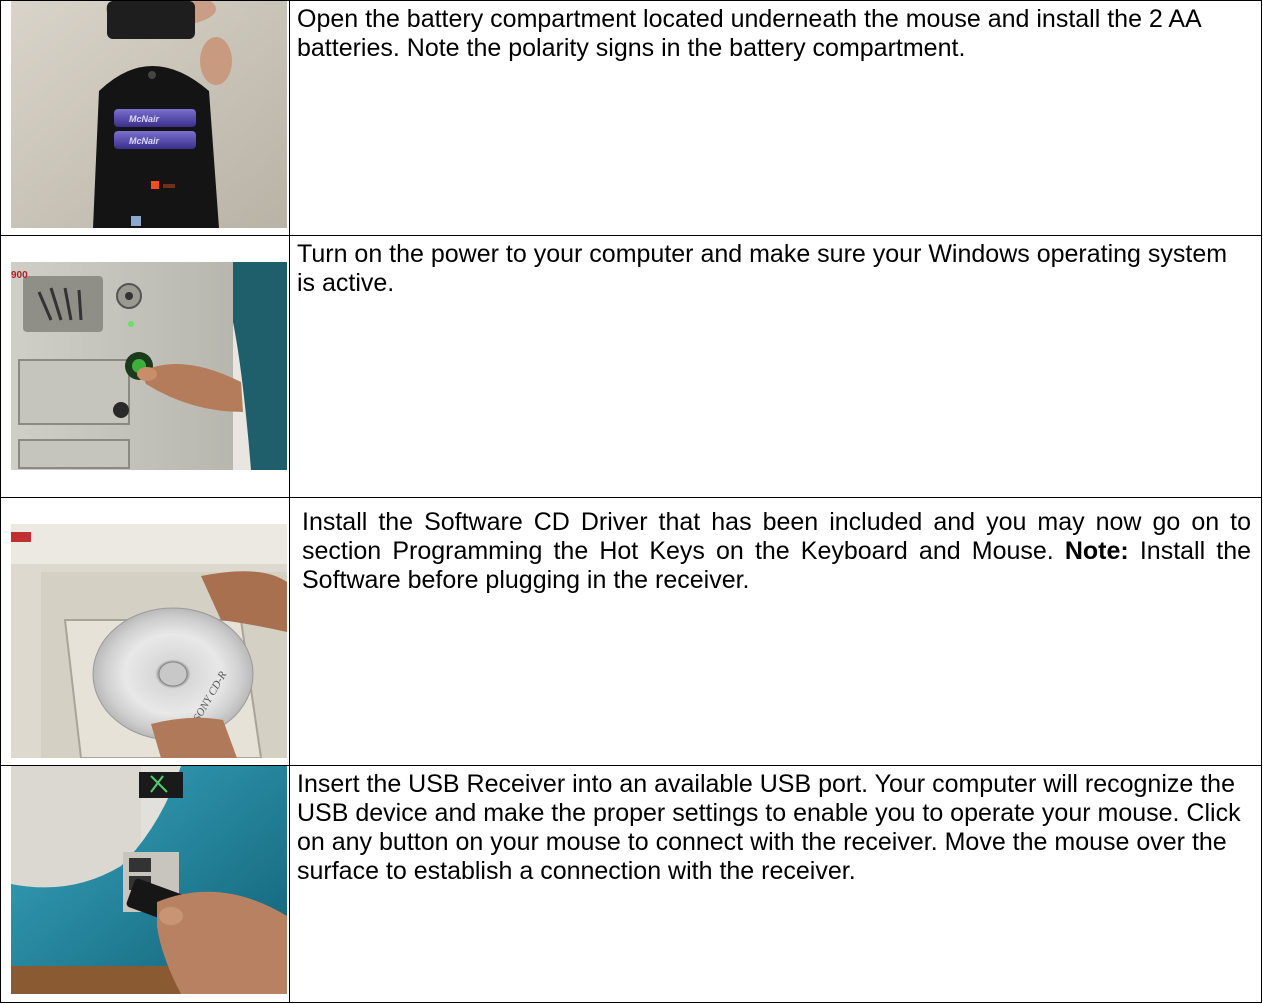 The width and height of the screenshot is (1263, 1004). What do you see at coordinates (149, 880) in the screenshot?
I see `usb-receiver-photo-icon` at bounding box center [149, 880].